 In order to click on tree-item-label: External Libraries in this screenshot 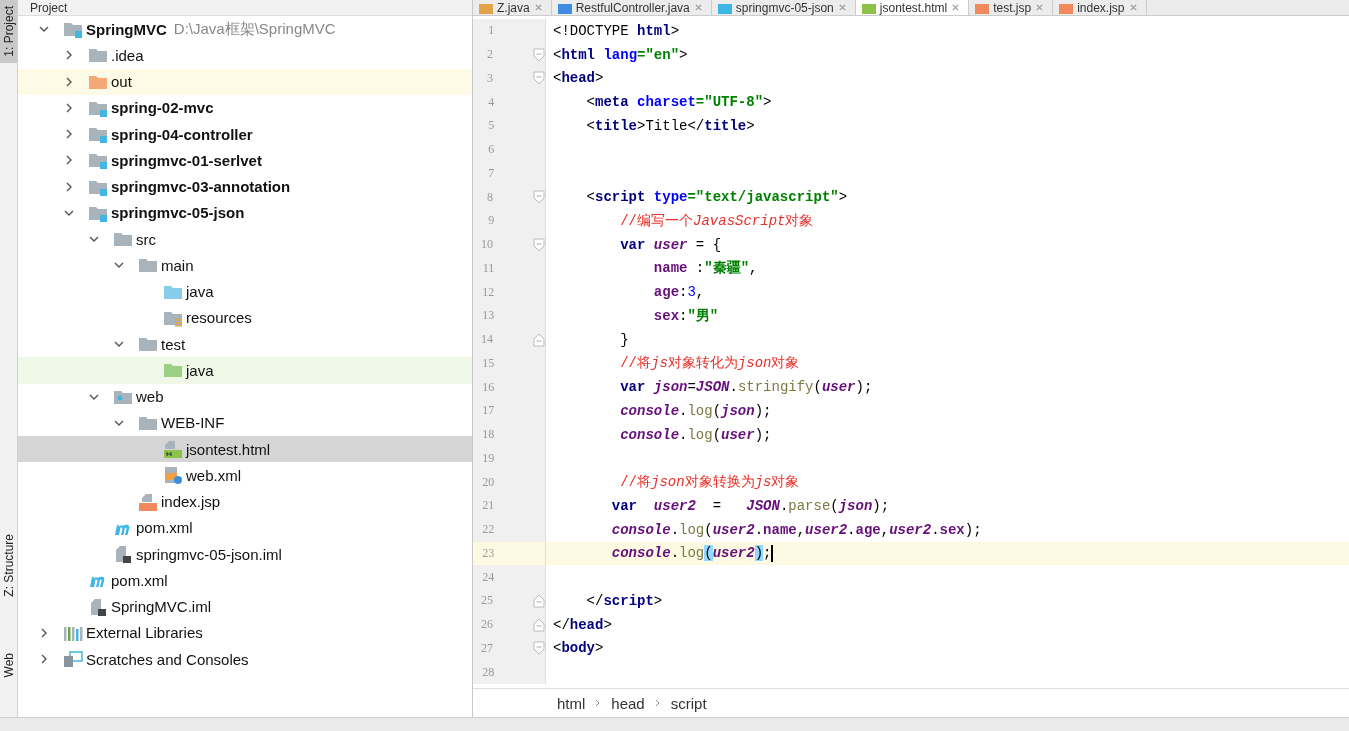, I will do `click(144, 633)`.